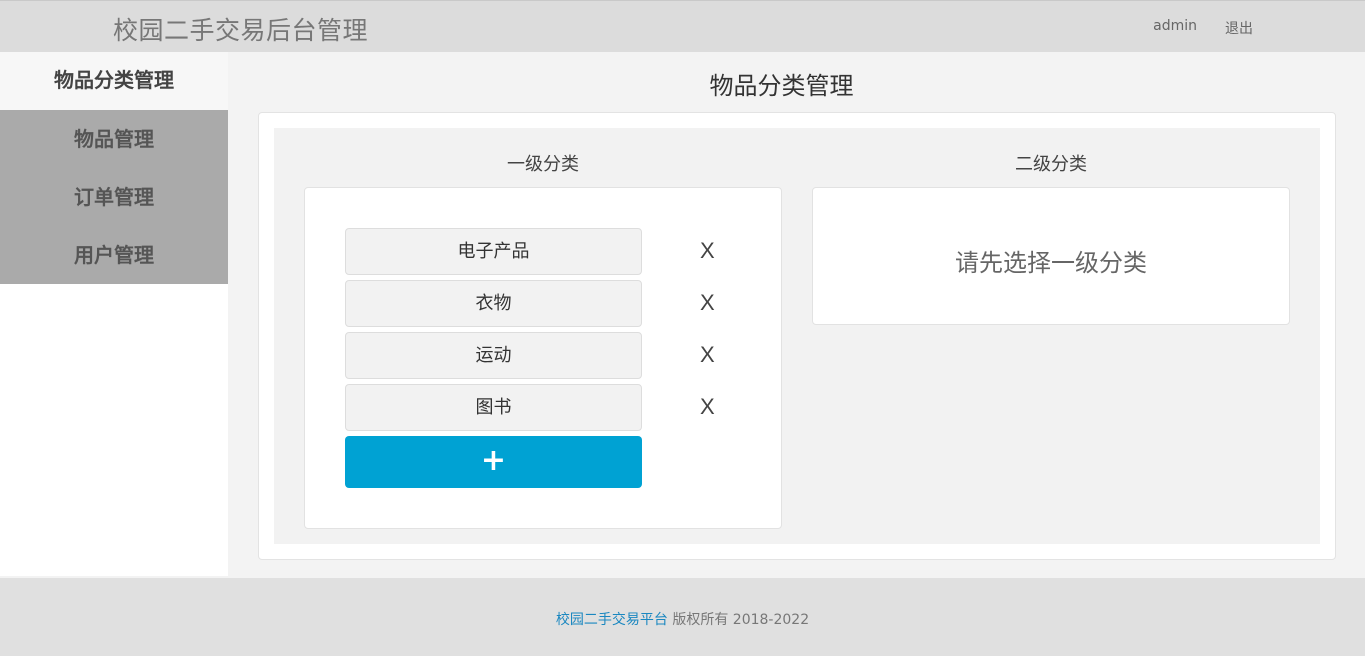 The image size is (1365, 656). I want to click on user-link: admin, so click(1175, 28).